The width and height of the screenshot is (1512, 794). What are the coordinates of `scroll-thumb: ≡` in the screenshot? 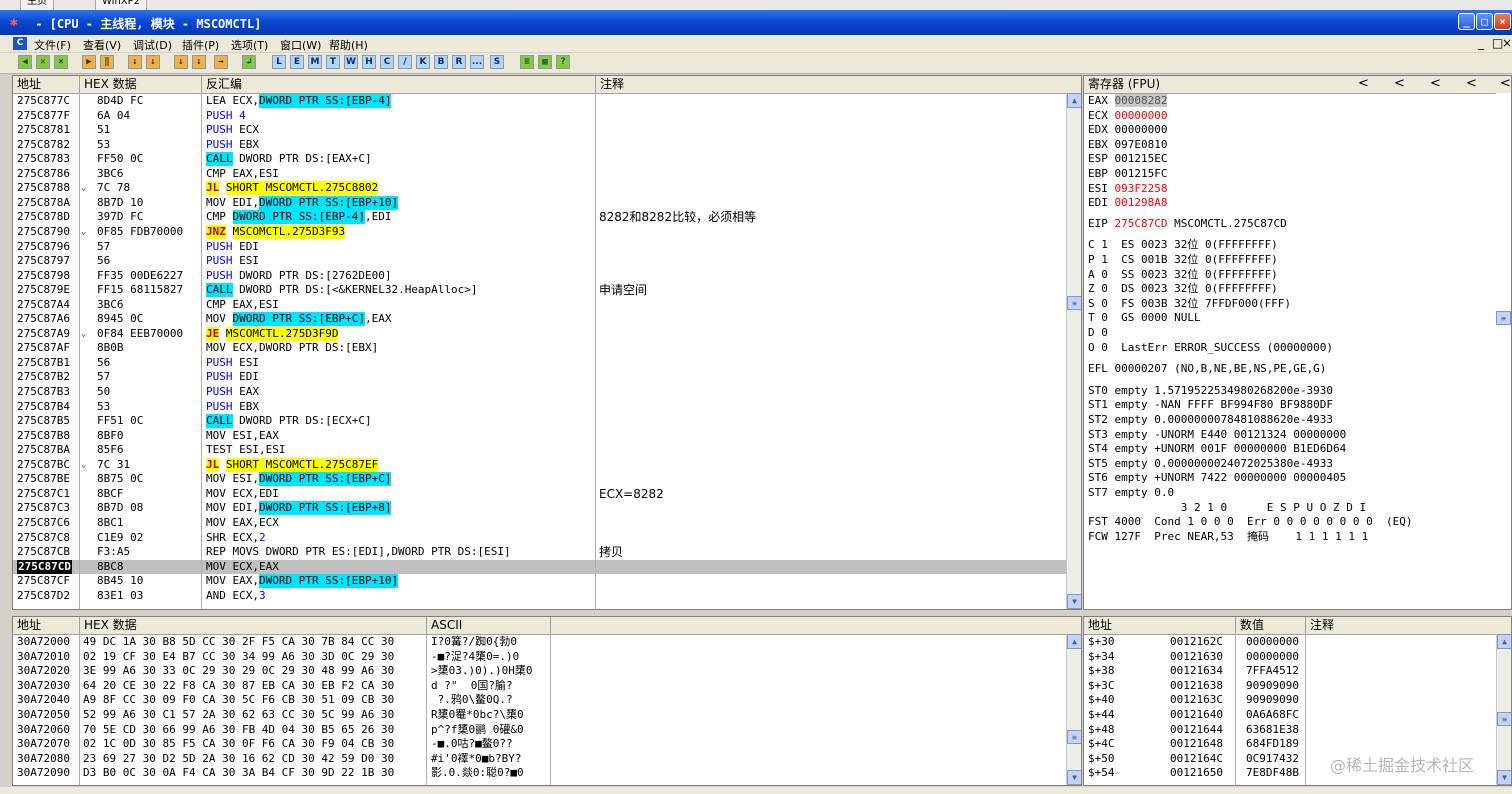 It's located at (1074, 303).